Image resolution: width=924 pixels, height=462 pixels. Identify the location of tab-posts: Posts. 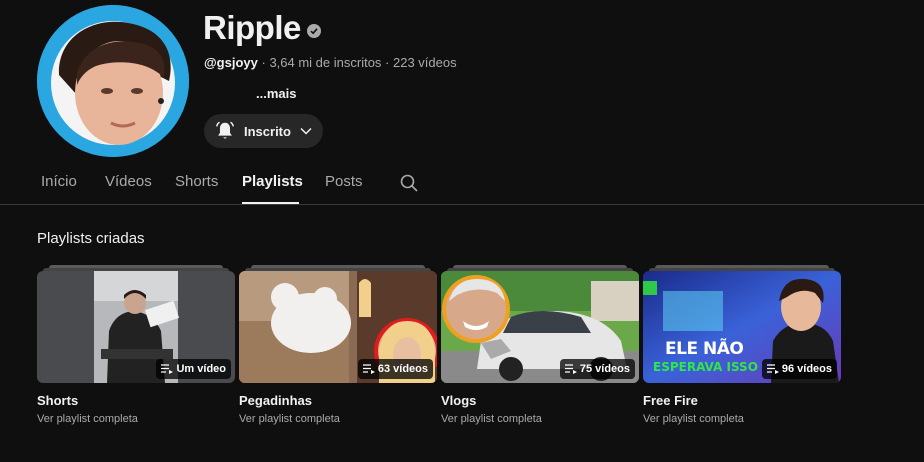
(344, 181).